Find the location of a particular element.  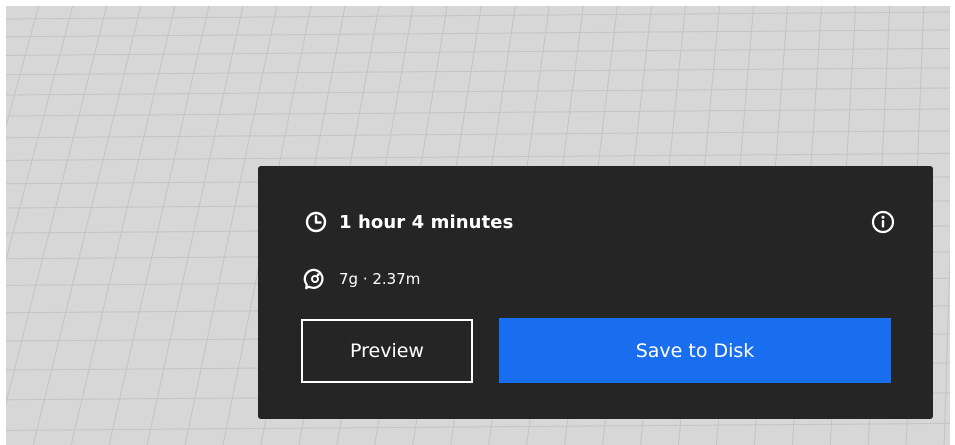

material-usage-row: 7g · 2.37m is located at coordinates (361, 279).